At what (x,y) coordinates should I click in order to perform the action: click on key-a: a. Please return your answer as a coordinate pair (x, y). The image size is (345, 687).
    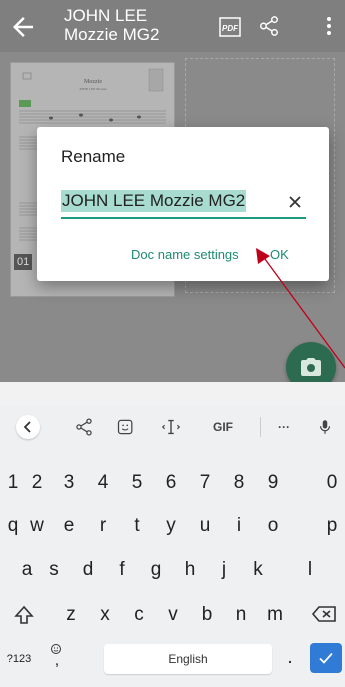
    Looking at the image, I should click on (27, 570).